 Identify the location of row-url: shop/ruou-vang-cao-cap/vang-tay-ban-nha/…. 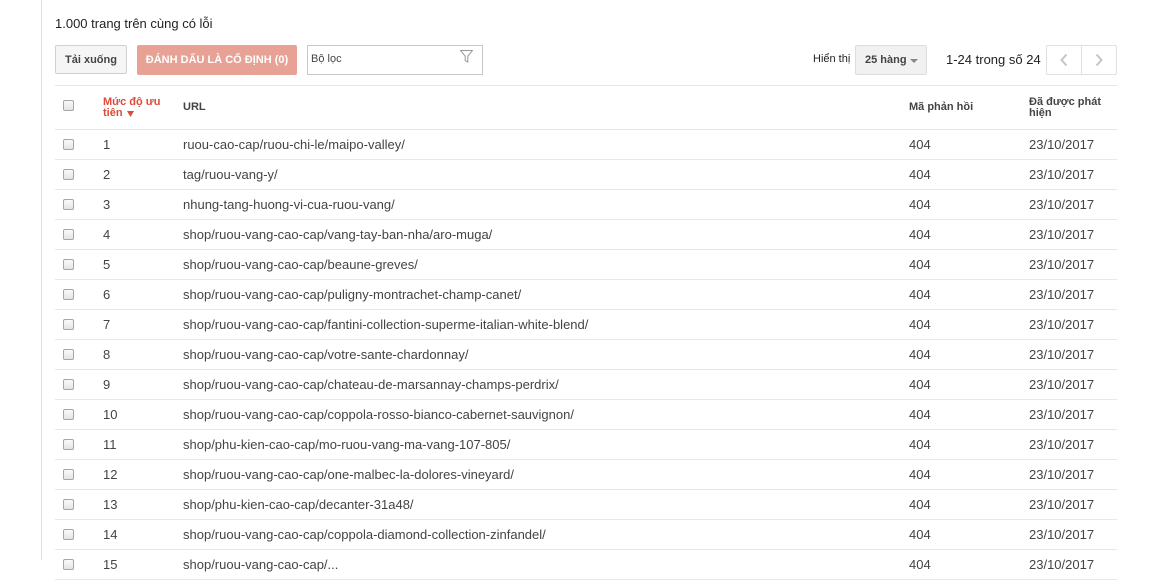
(337, 234).